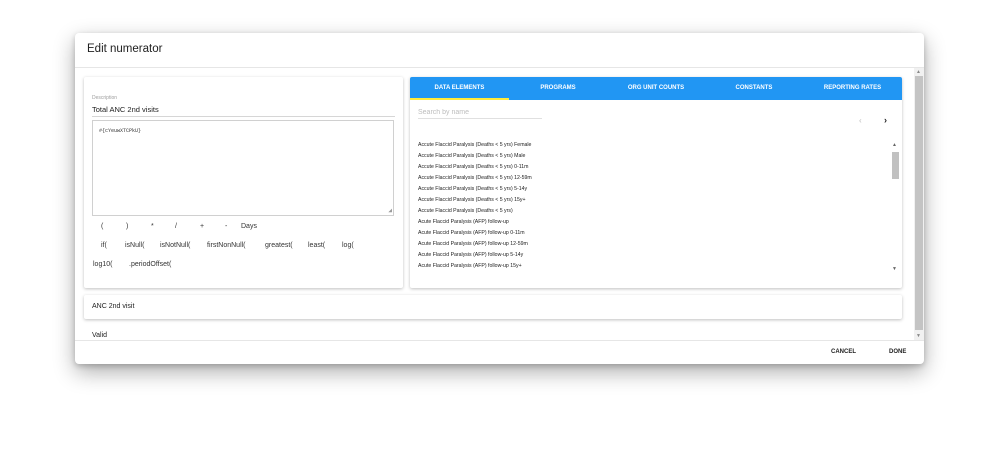  What do you see at coordinates (242, 109) in the screenshot?
I see `description-input` at bounding box center [242, 109].